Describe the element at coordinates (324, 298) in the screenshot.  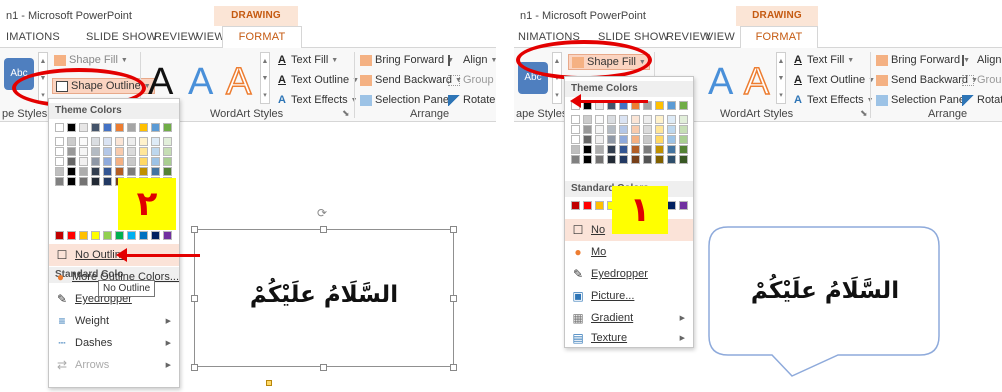
I see `selected-text-shape: السَّلَامُ علَيْكُمْ` at that location.